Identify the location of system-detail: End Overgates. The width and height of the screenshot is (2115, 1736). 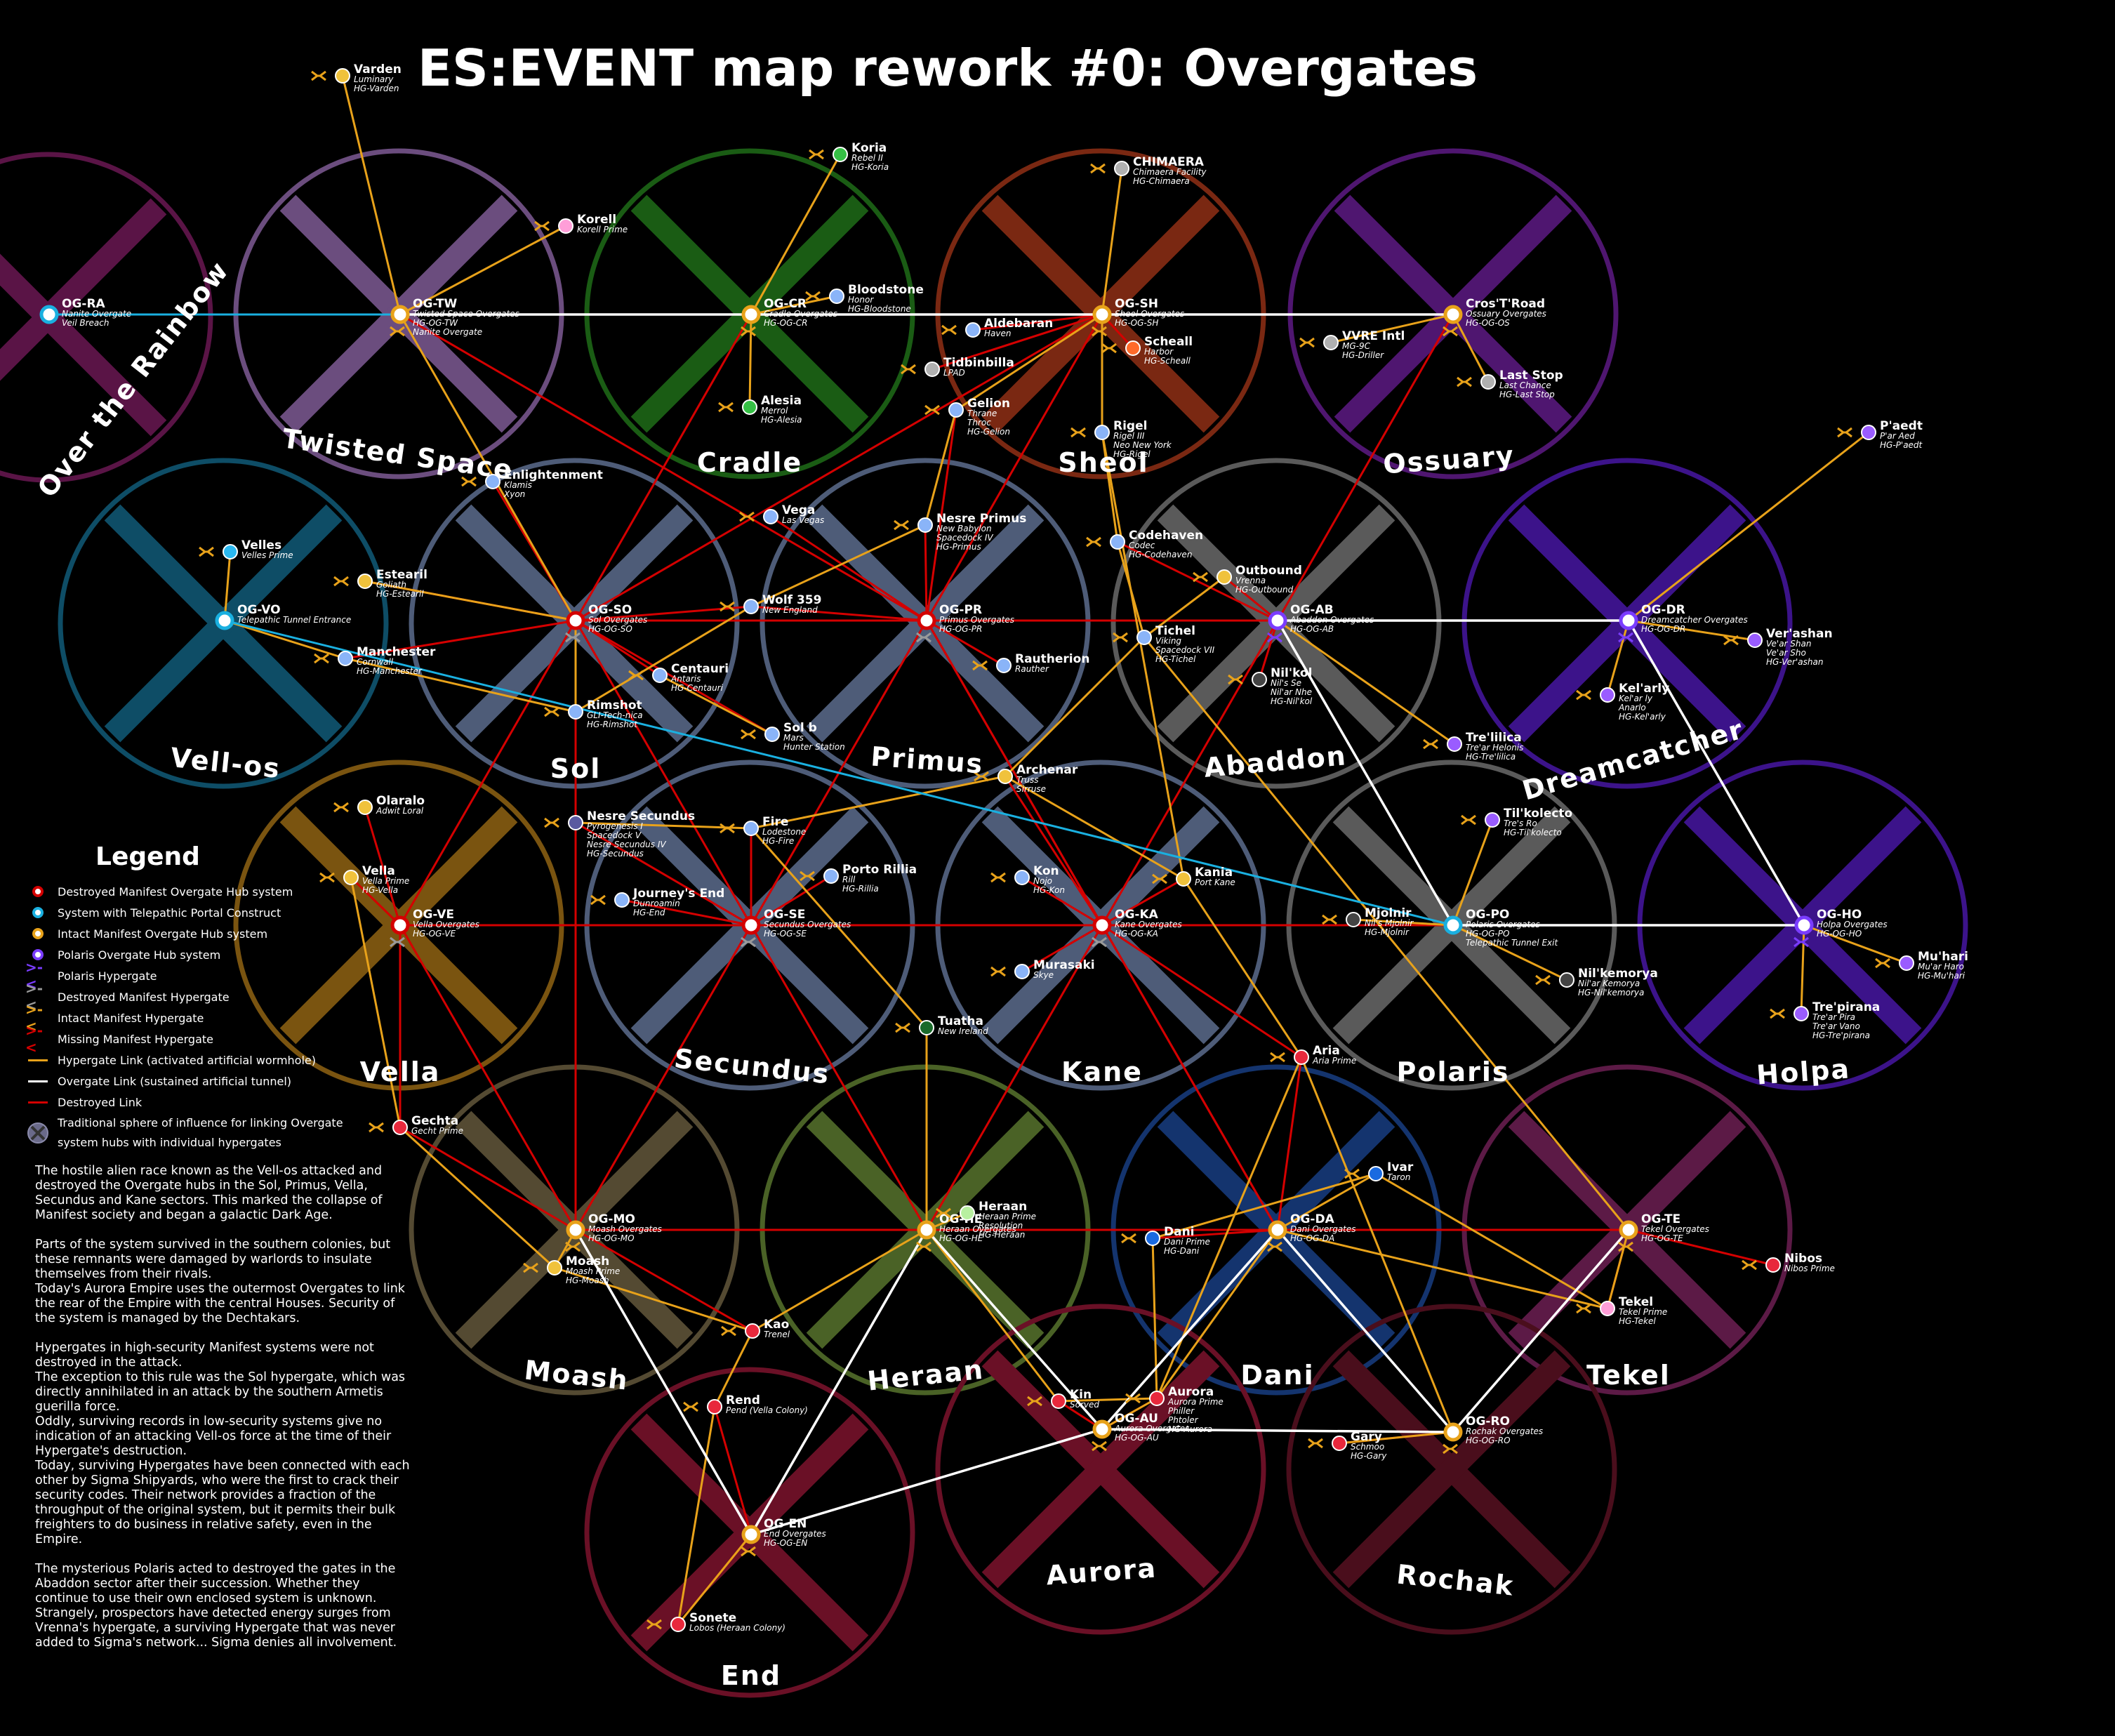
(795, 1534).